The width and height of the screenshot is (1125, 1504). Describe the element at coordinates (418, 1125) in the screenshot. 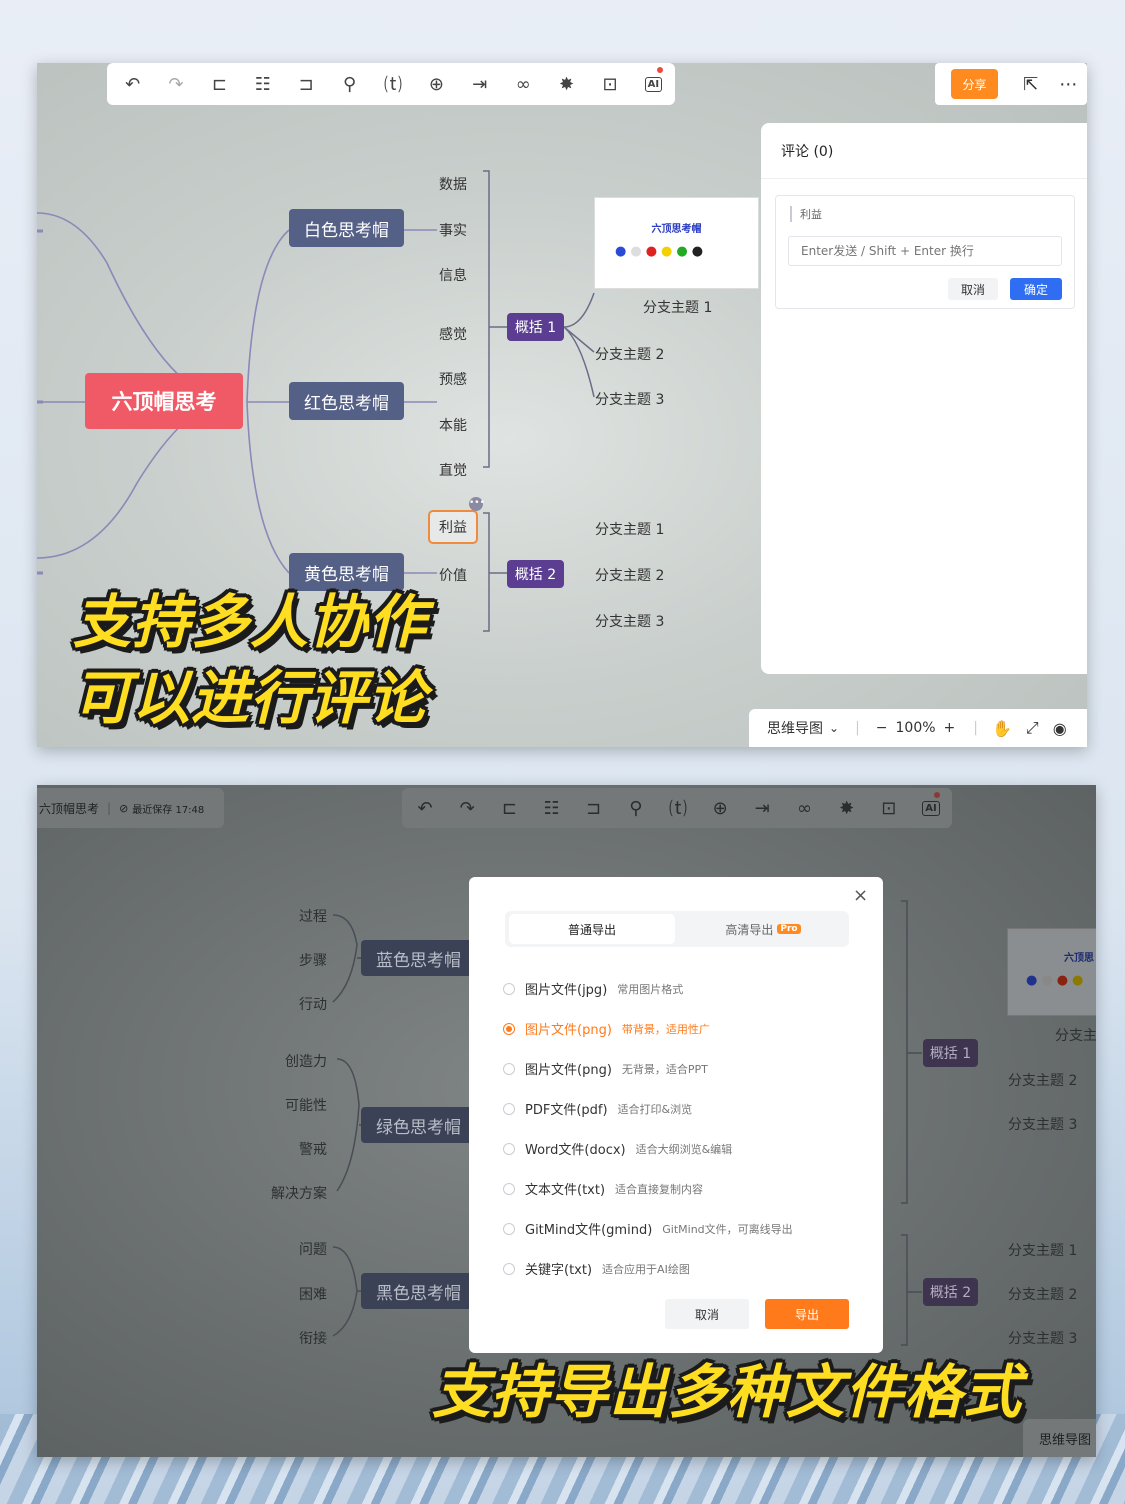

I see `hat-node-green: 绿色思考帽` at that location.